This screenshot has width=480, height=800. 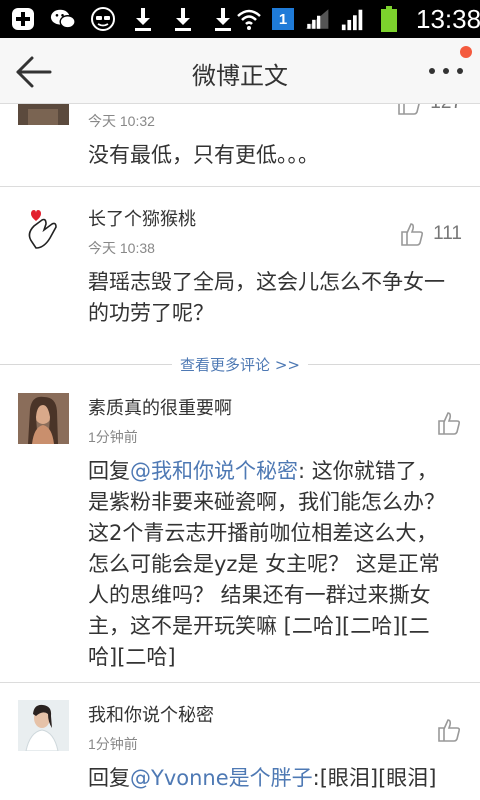 What do you see at coordinates (374, 778) in the screenshot?
I see `reply-body: :[眼泪][眼泪]` at bounding box center [374, 778].